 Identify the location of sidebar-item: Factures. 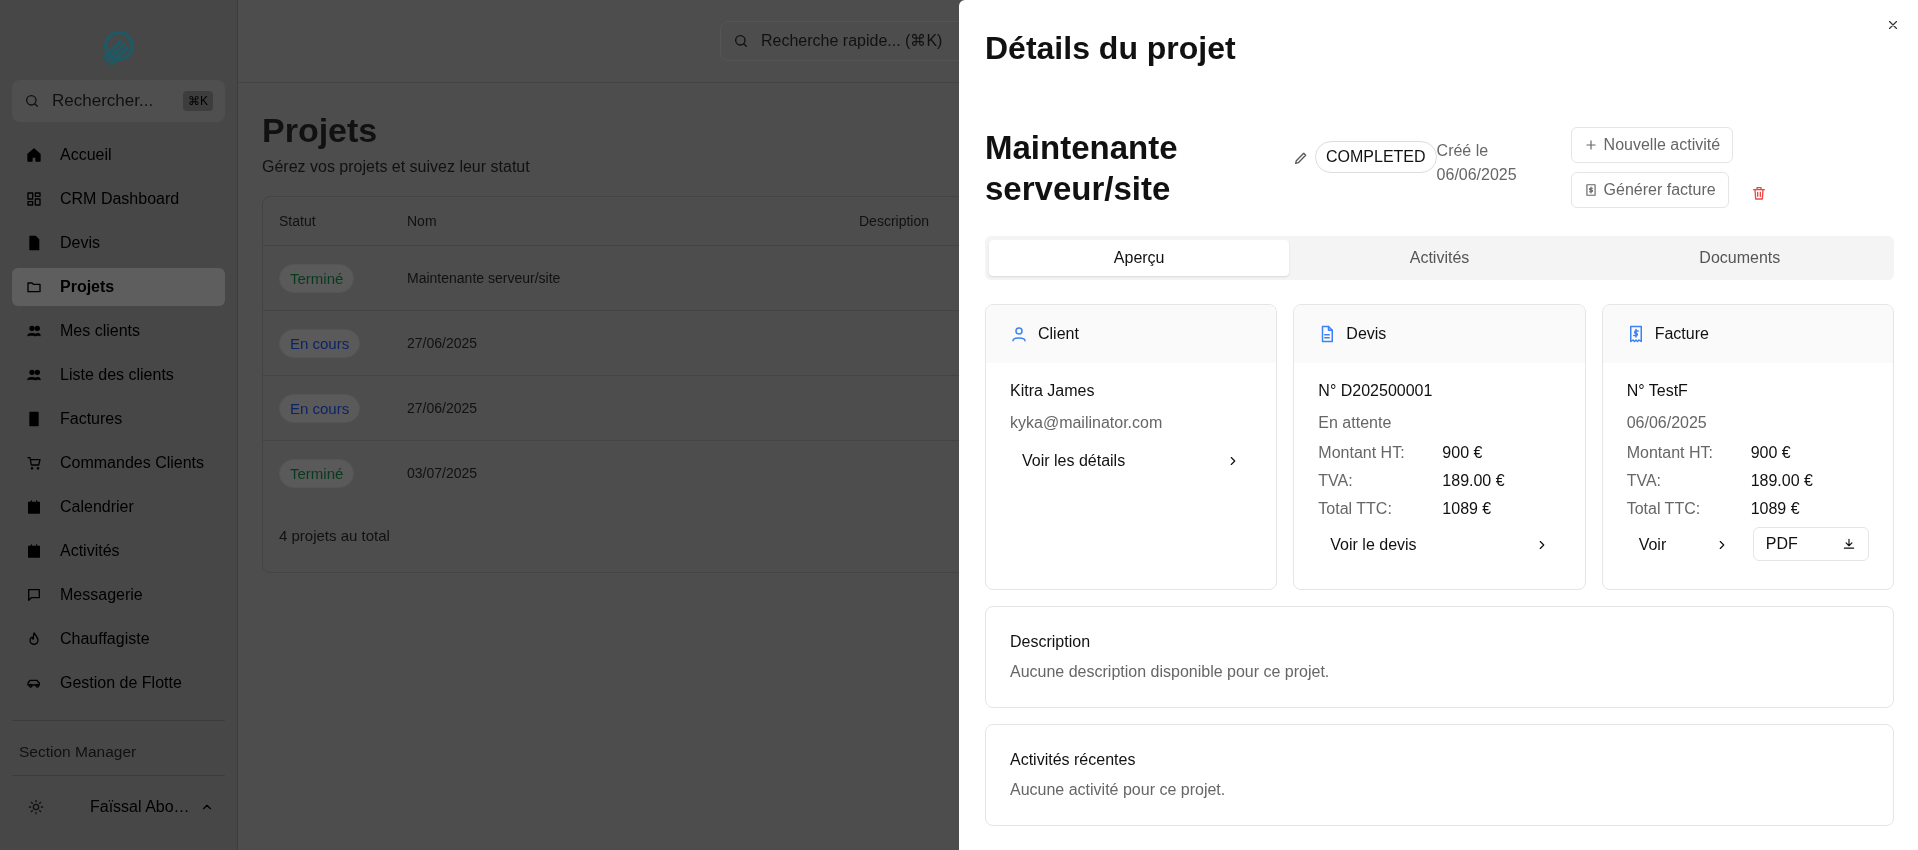
(118, 418).